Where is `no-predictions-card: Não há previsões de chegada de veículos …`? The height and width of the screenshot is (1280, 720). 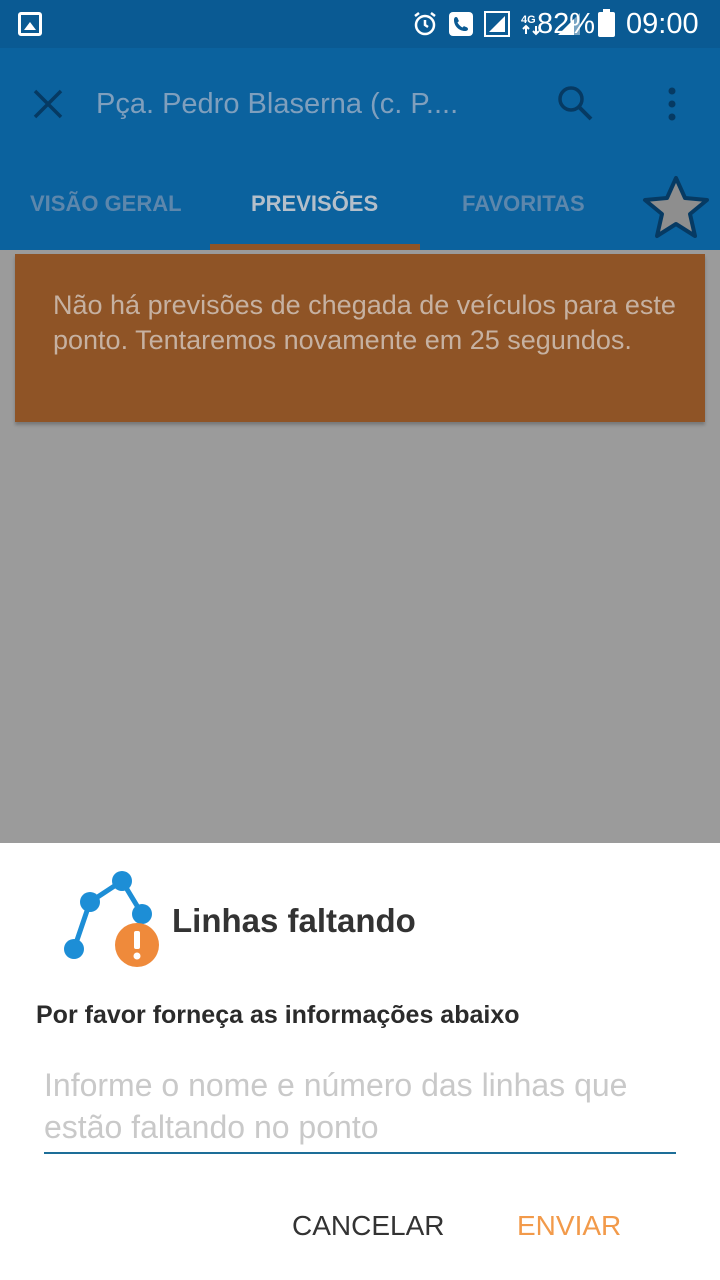
no-predictions-card: Não há previsões de chegada de veículos … is located at coordinates (360, 338).